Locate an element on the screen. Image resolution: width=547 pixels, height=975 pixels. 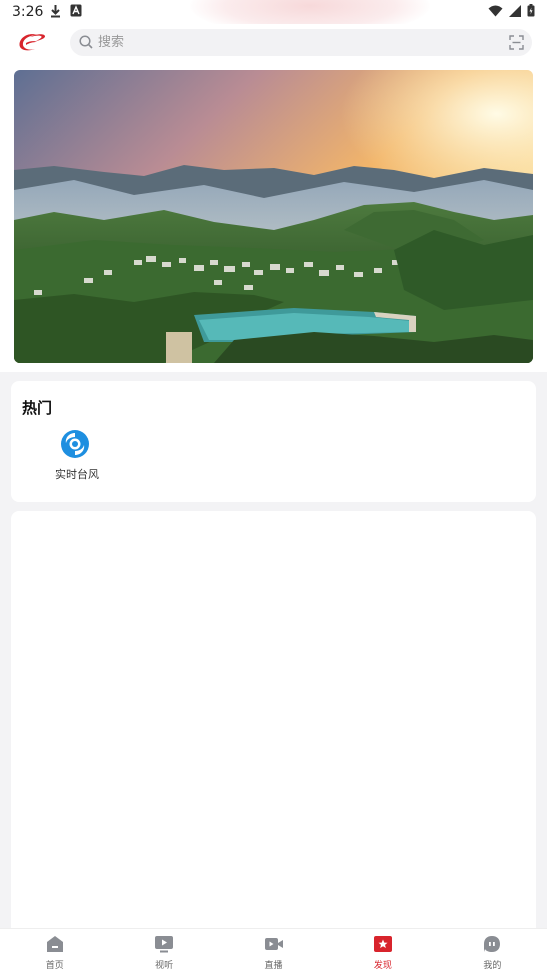
tab-profile-label: 我的 is located at coordinates (492, 966).